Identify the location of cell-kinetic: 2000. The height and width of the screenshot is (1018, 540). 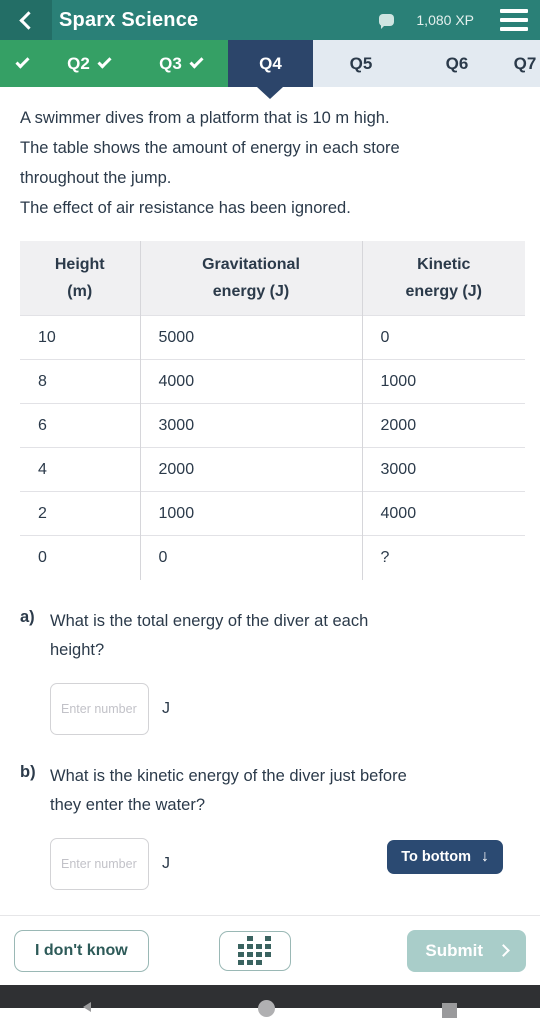
(443, 425).